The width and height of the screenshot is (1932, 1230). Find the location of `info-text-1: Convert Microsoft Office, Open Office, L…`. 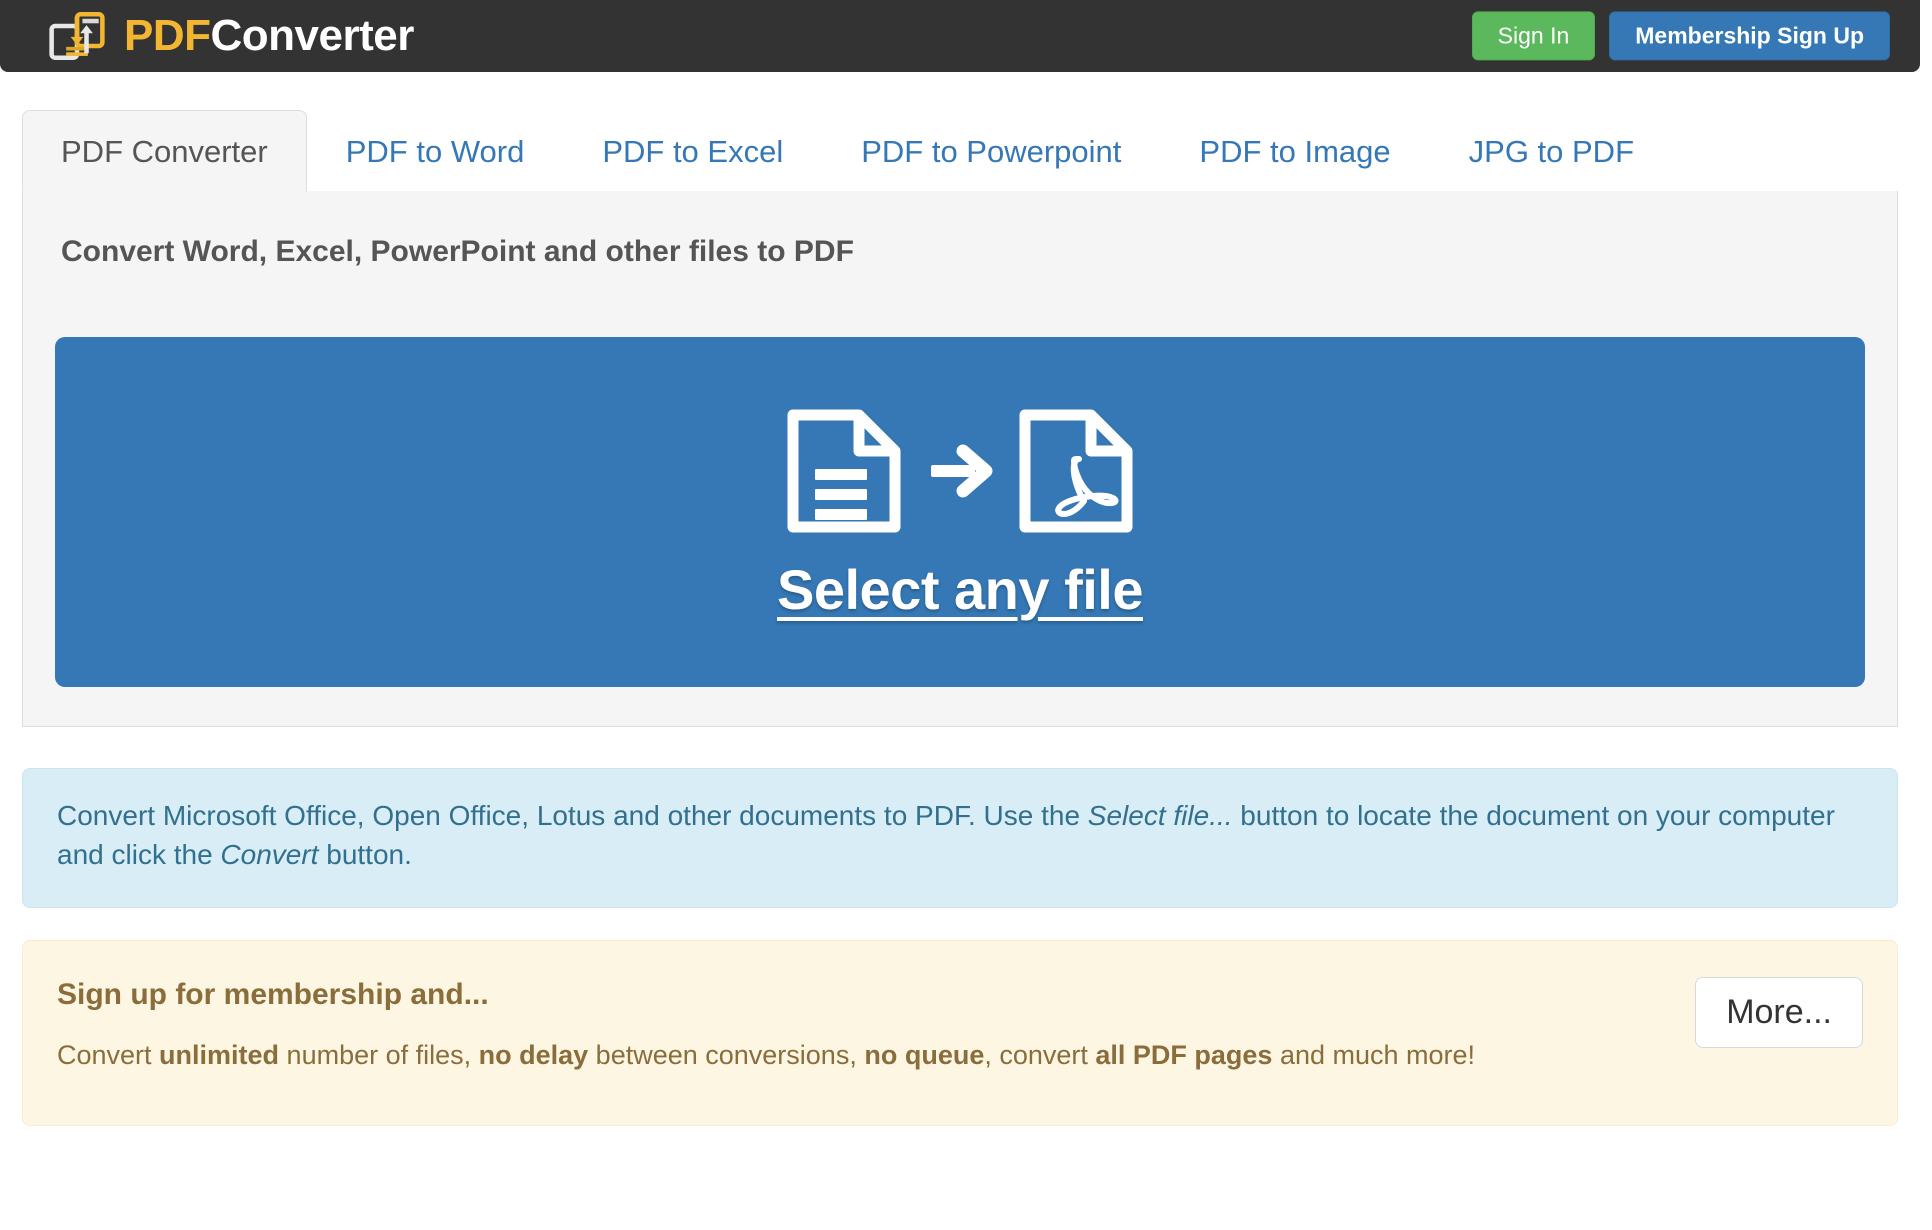

info-text-1: Convert Microsoft Office, Open Office, L… is located at coordinates (572, 815).